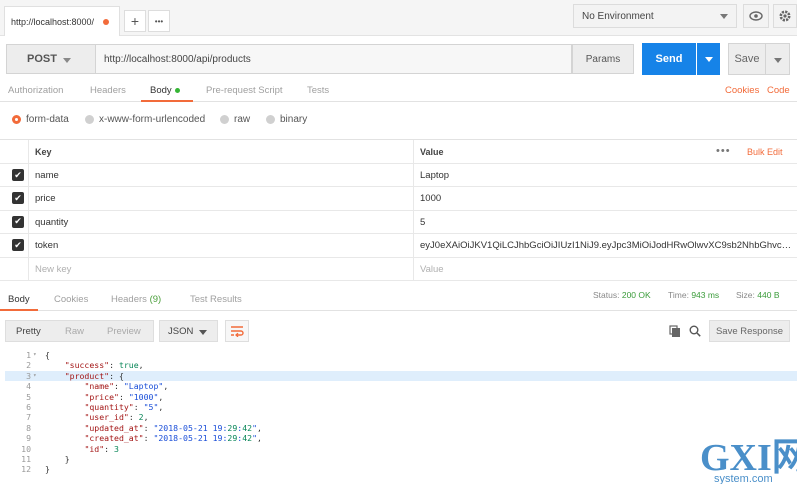 The width and height of the screenshot is (797, 484). Describe the element at coordinates (244, 90) in the screenshot. I see `tab-pre-request-script: Pre-request Script` at that location.